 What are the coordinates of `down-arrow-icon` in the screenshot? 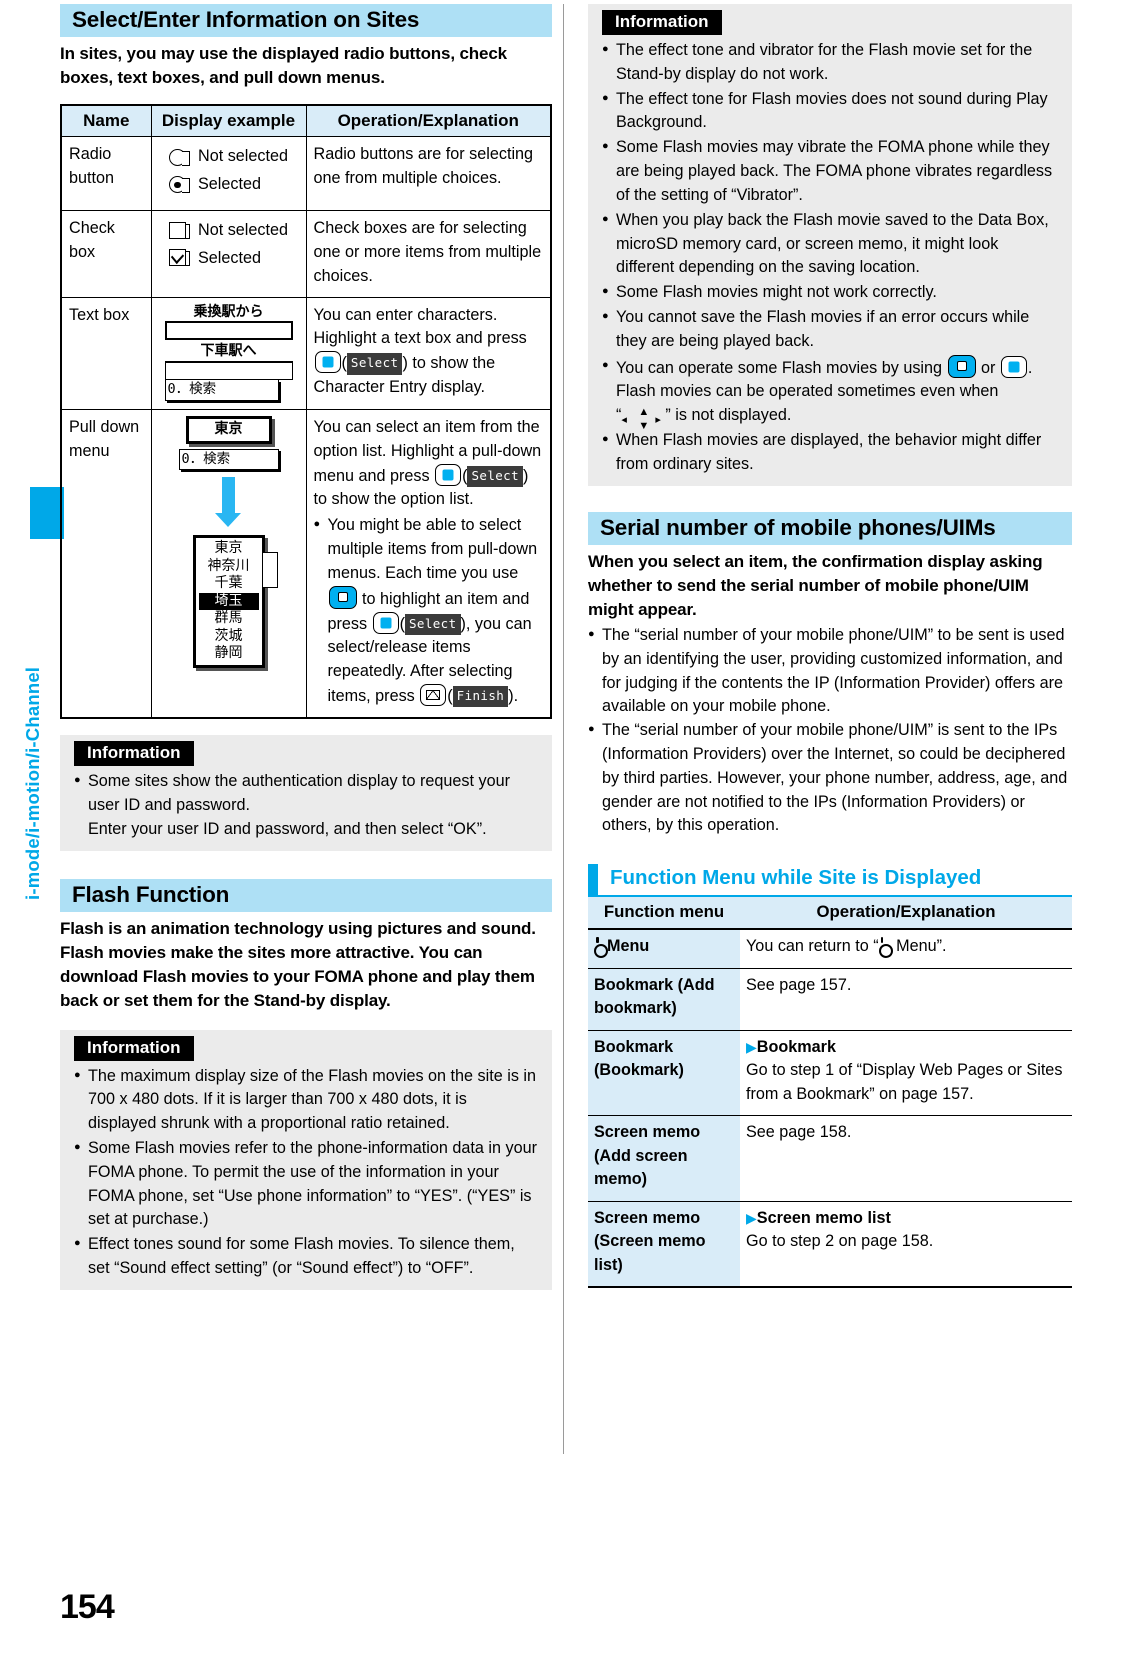 It's located at (228, 502).